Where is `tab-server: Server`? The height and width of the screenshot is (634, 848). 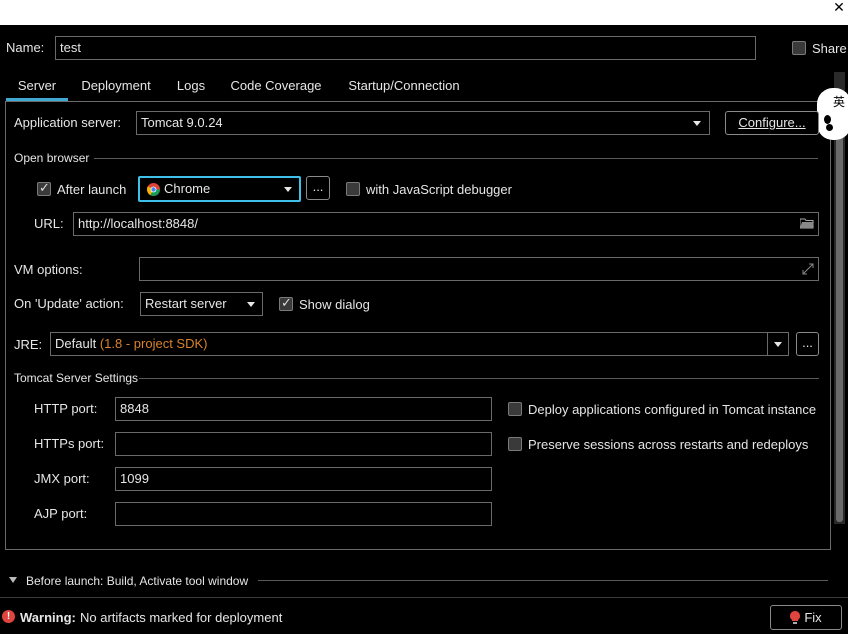
tab-server: Server is located at coordinates (37, 87).